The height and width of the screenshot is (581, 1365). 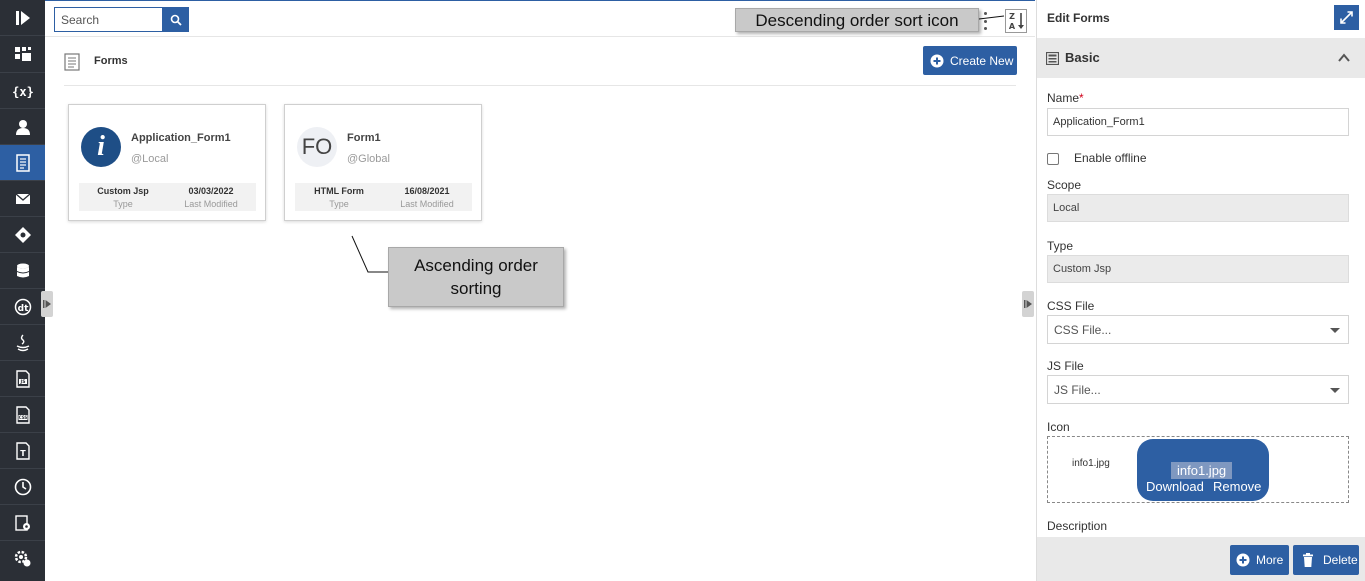 I want to click on right-collapse-handle, so click(x=1028, y=304).